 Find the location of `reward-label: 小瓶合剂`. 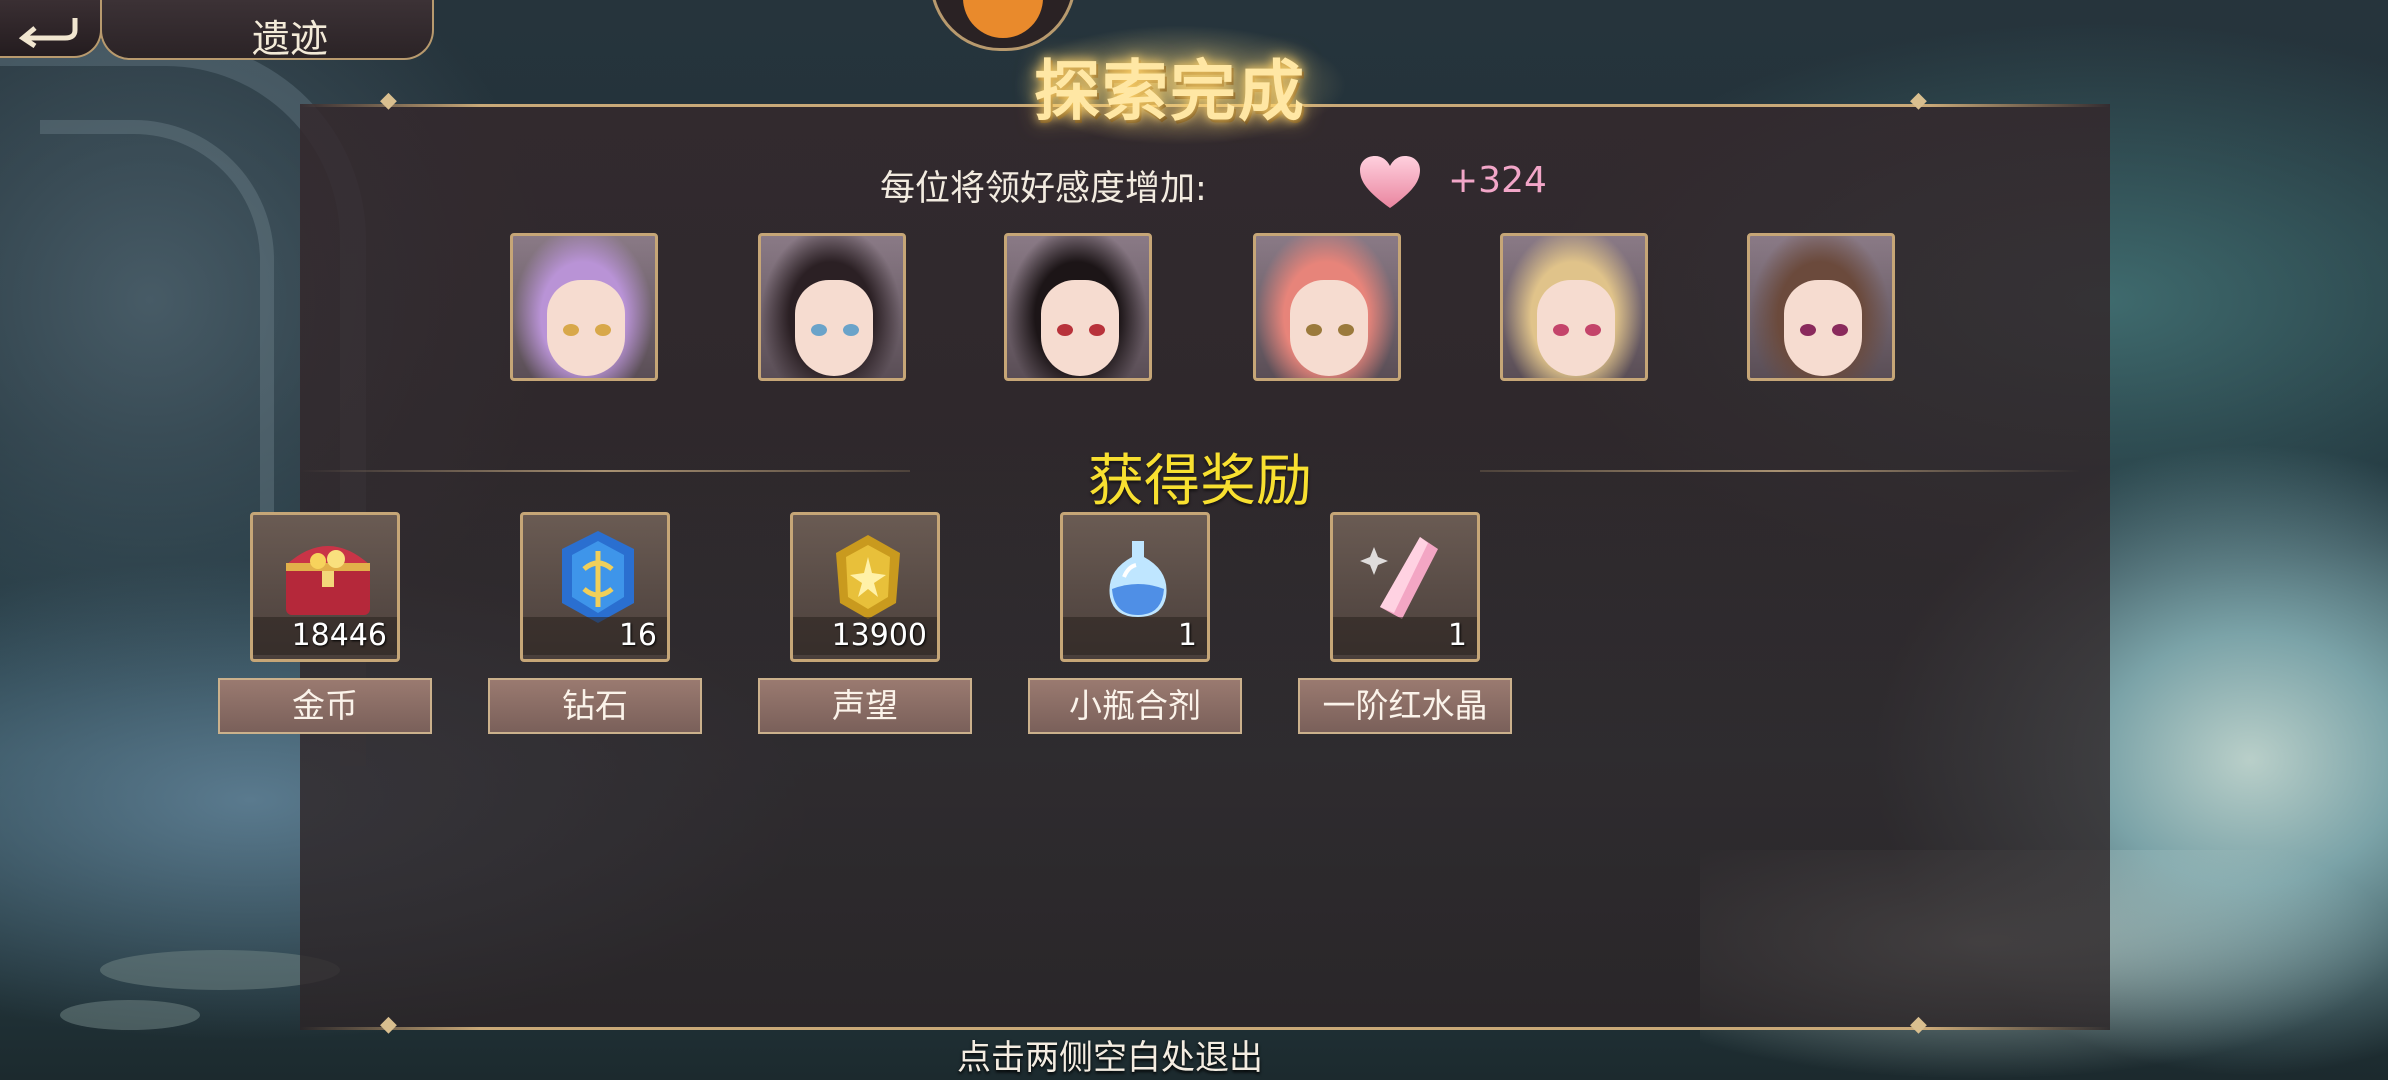

reward-label: 小瓶合剂 is located at coordinates (1135, 706).